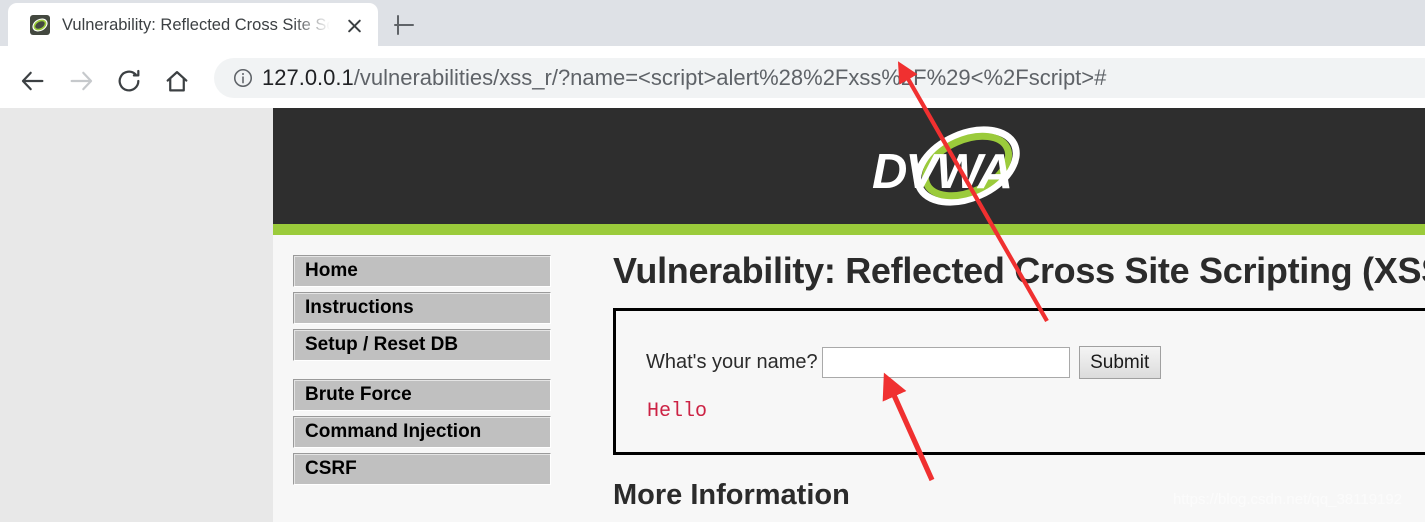 The width and height of the screenshot is (1425, 522). Describe the element at coordinates (1288, 499) in the screenshot. I see `watermark: https://blog.csdn.net/qq_38119192` at that location.